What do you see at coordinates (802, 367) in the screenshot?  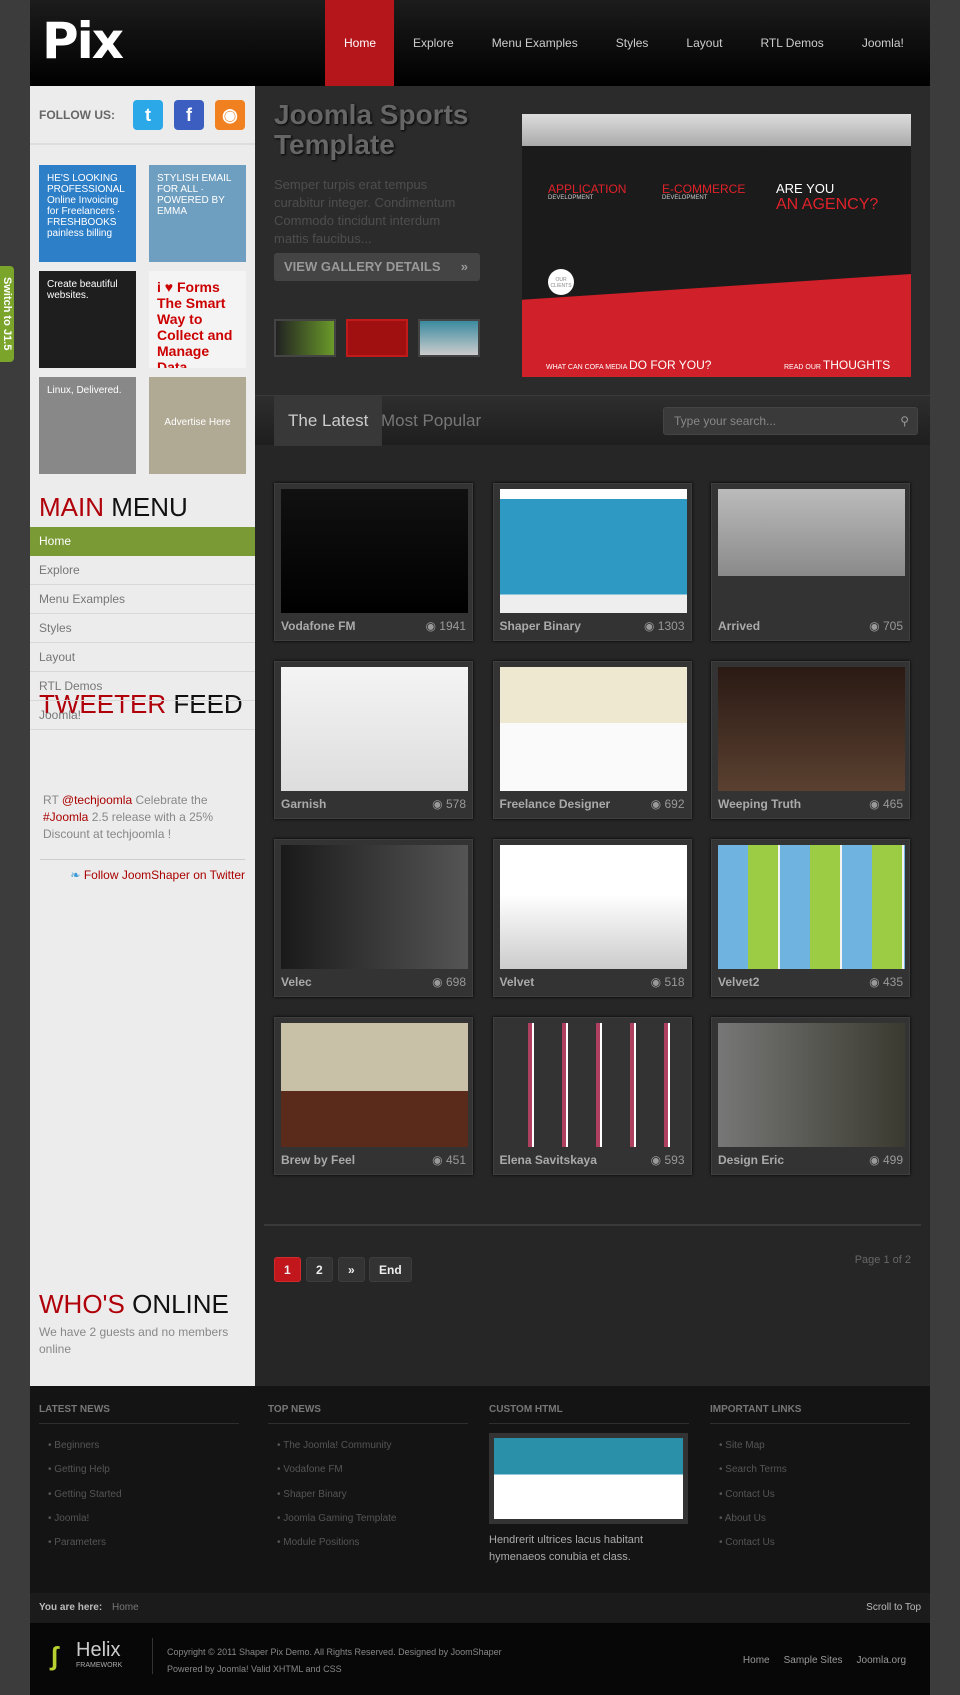 I see `shot-text: READ OUR` at bounding box center [802, 367].